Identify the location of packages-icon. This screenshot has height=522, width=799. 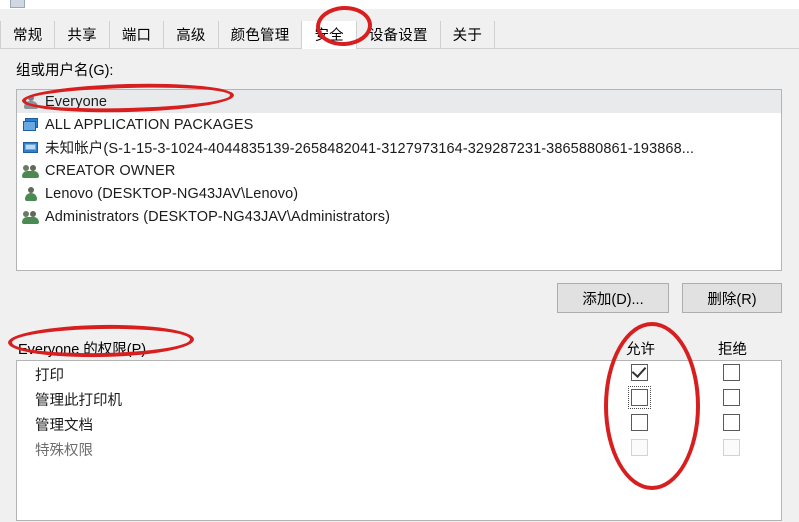
(31, 125).